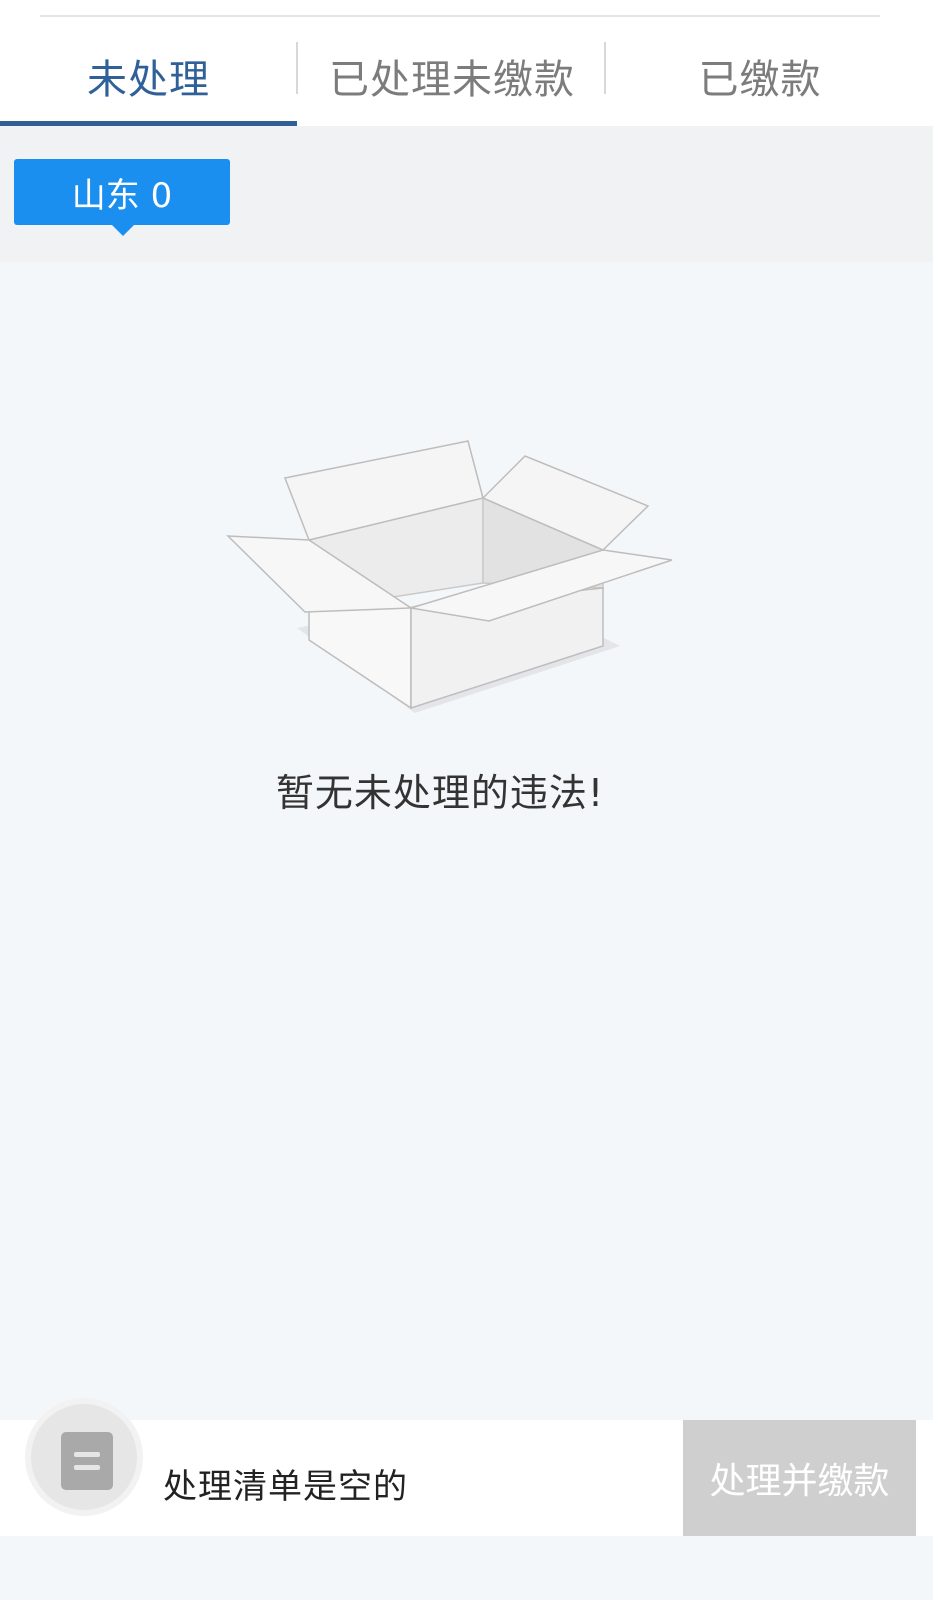  What do you see at coordinates (87, 1461) in the screenshot?
I see `list-icon` at bounding box center [87, 1461].